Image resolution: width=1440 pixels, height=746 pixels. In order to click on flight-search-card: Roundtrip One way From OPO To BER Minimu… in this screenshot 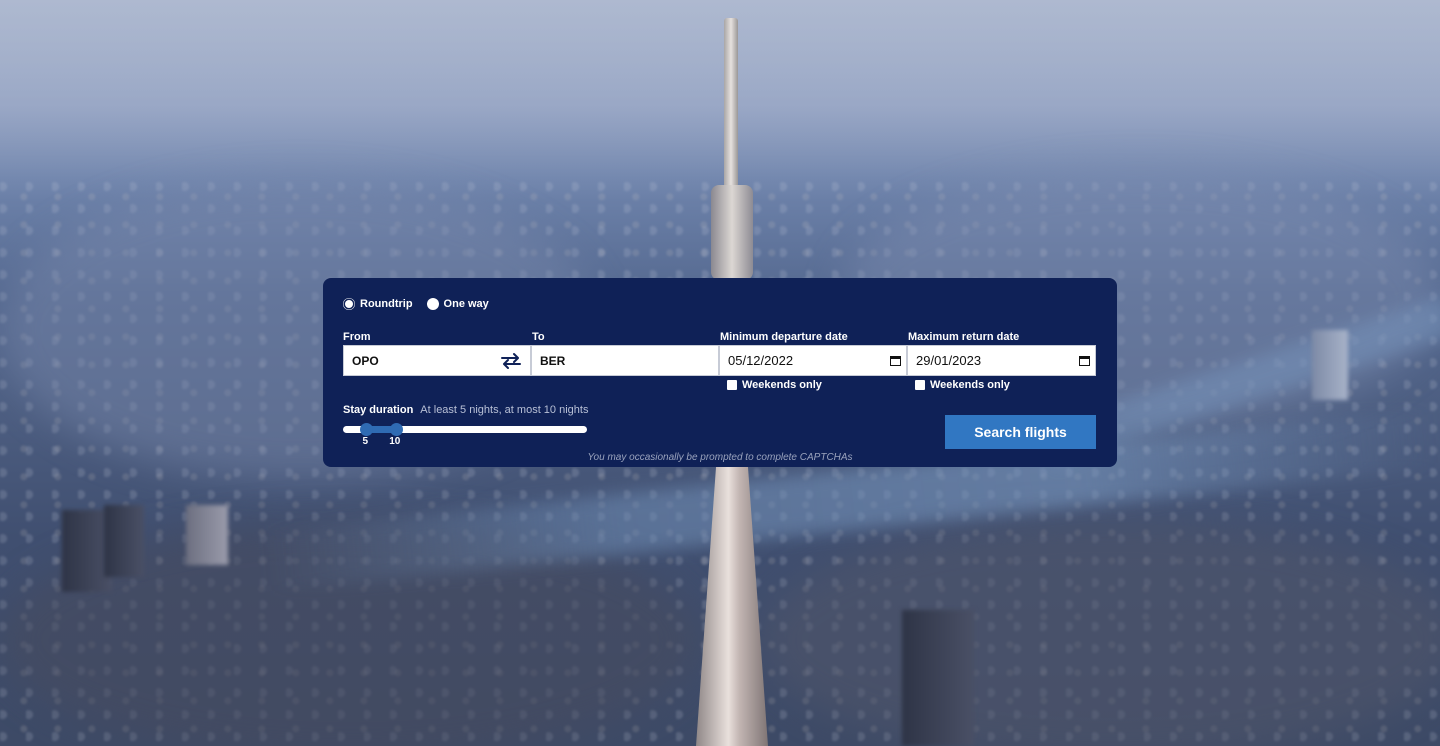, I will do `click(720, 372)`.